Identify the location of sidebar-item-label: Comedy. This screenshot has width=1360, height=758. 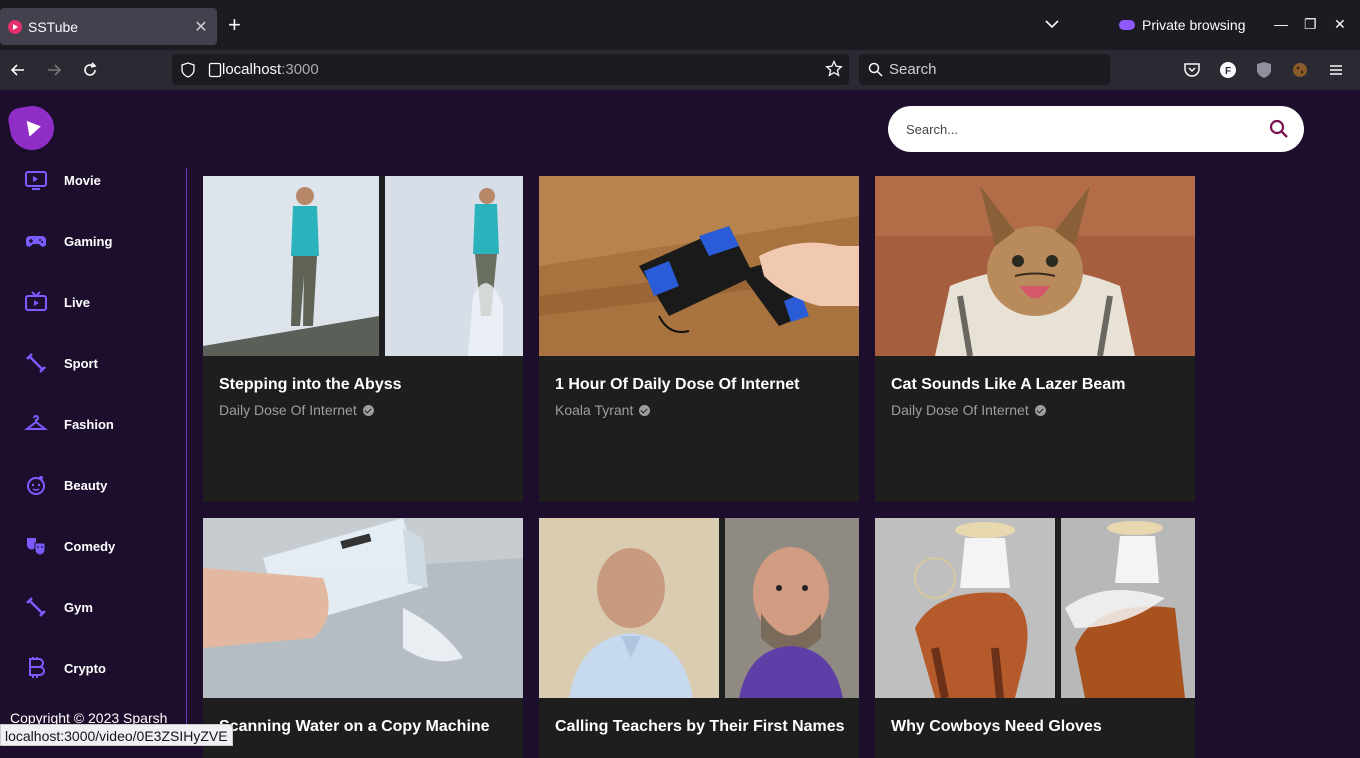
(90, 546).